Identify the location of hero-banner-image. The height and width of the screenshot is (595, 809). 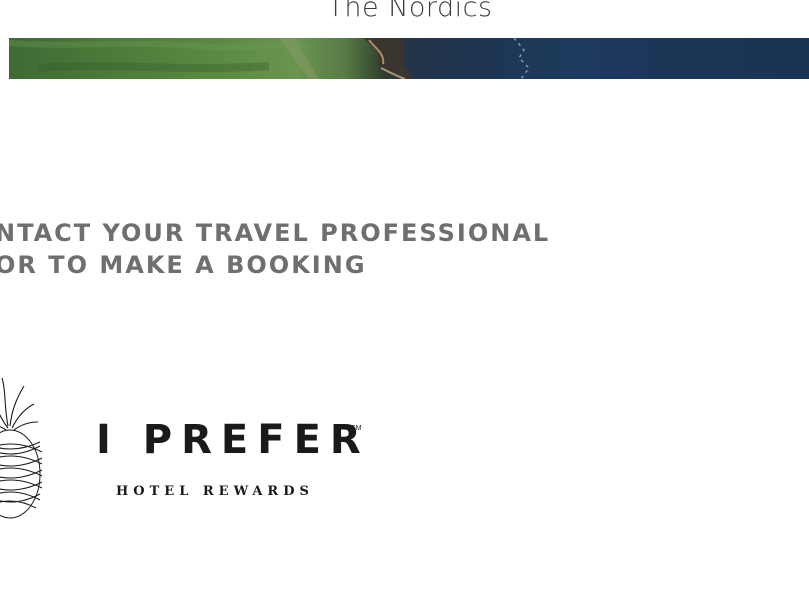
(409, 58).